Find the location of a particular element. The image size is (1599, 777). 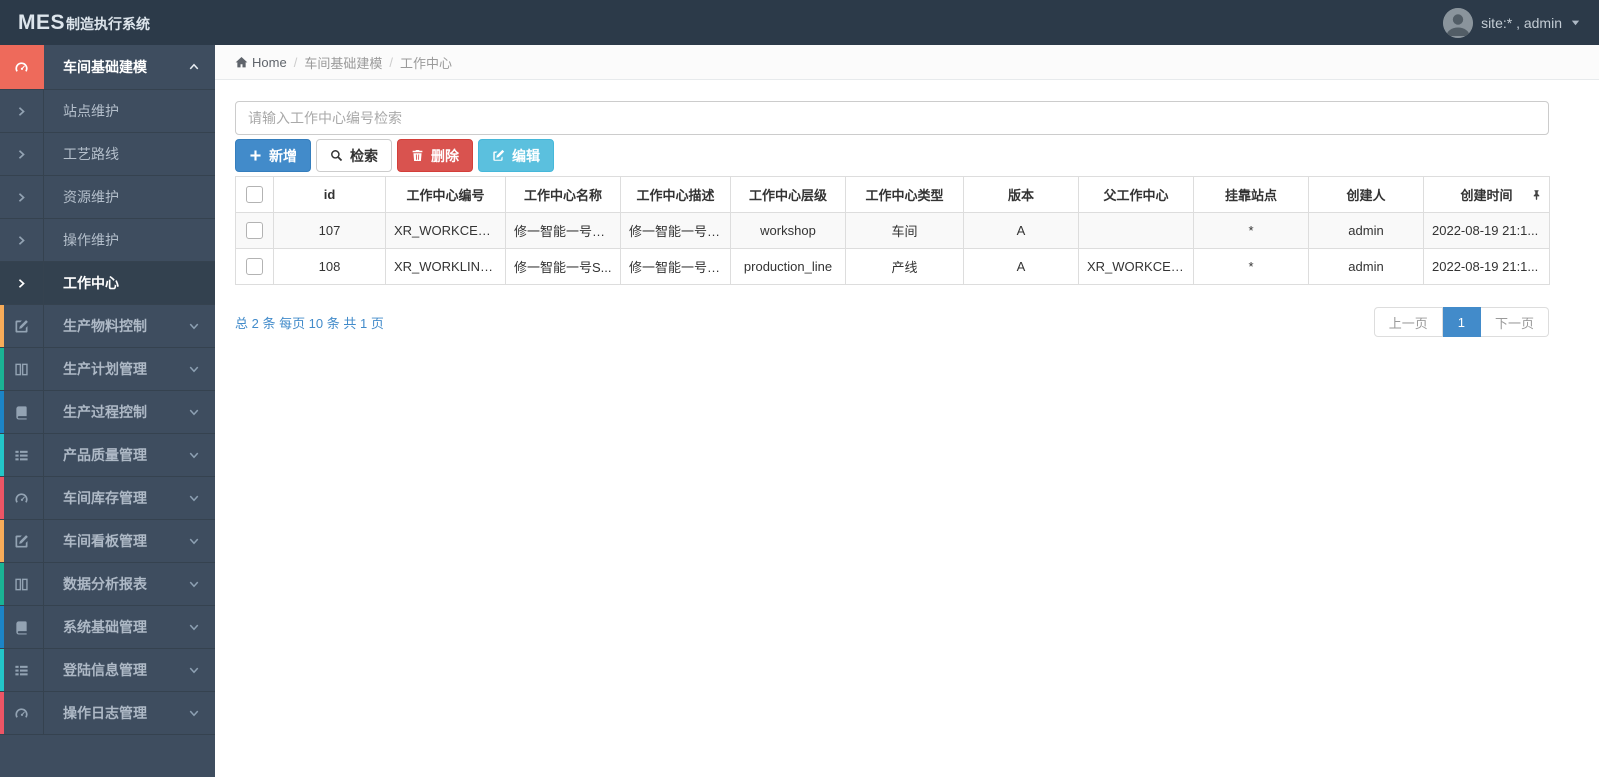

column-header: id is located at coordinates (329, 194).